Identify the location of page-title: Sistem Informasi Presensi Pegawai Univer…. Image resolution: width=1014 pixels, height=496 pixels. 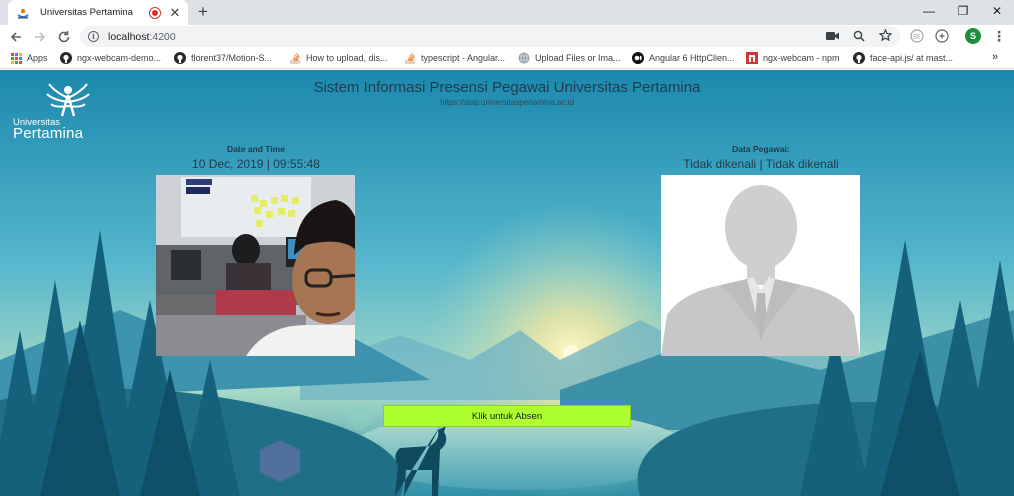
(507, 87).